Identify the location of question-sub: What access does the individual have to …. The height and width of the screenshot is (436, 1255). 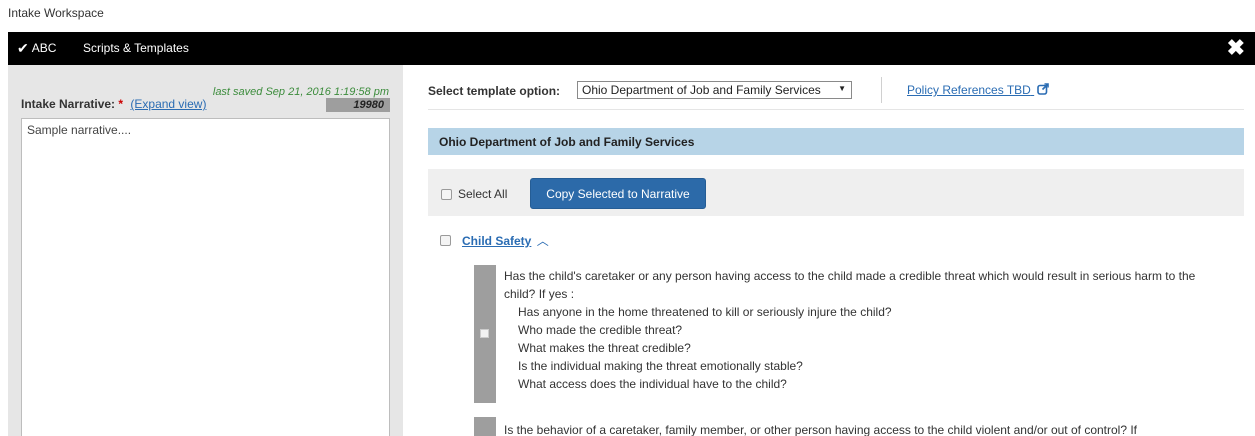
(652, 384).